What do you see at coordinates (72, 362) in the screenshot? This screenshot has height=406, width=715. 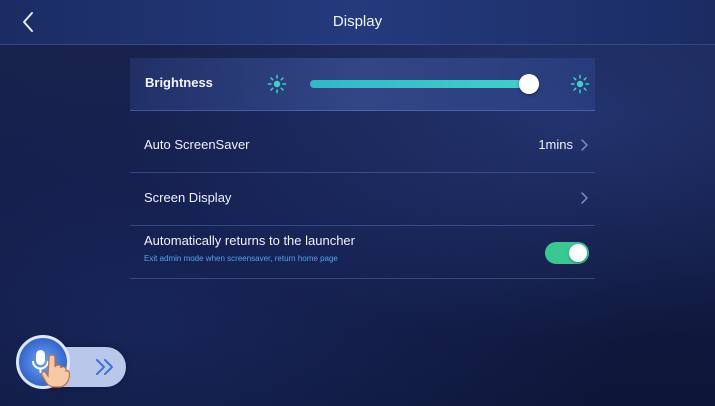 I see `floating-assistant` at bounding box center [72, 362].